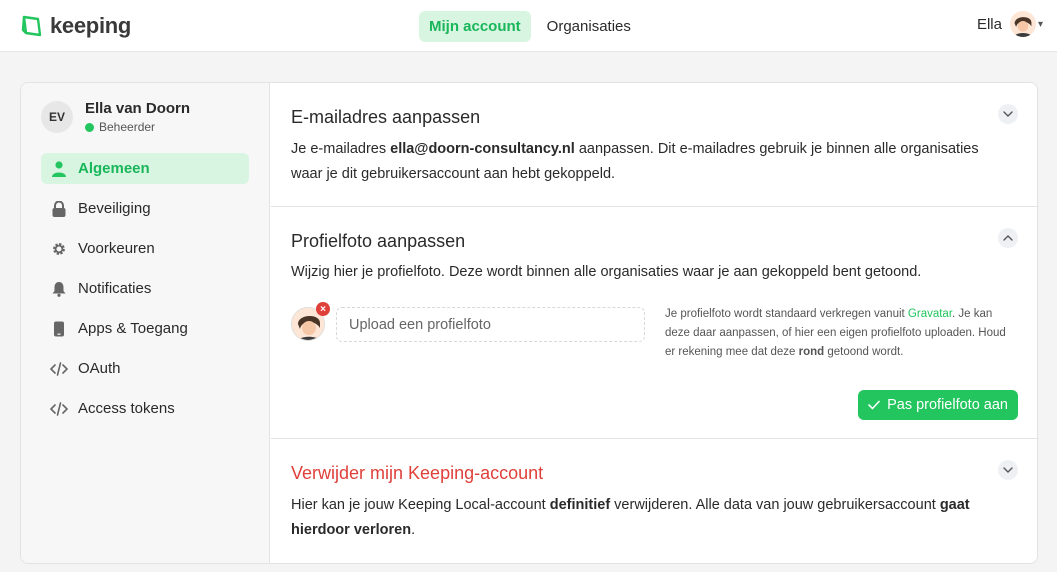 Image resolution: width=1057 pixels, height=572 pixels. I want to click on photo-section-title: Profielfoto aanpassen, so click(378, 241).